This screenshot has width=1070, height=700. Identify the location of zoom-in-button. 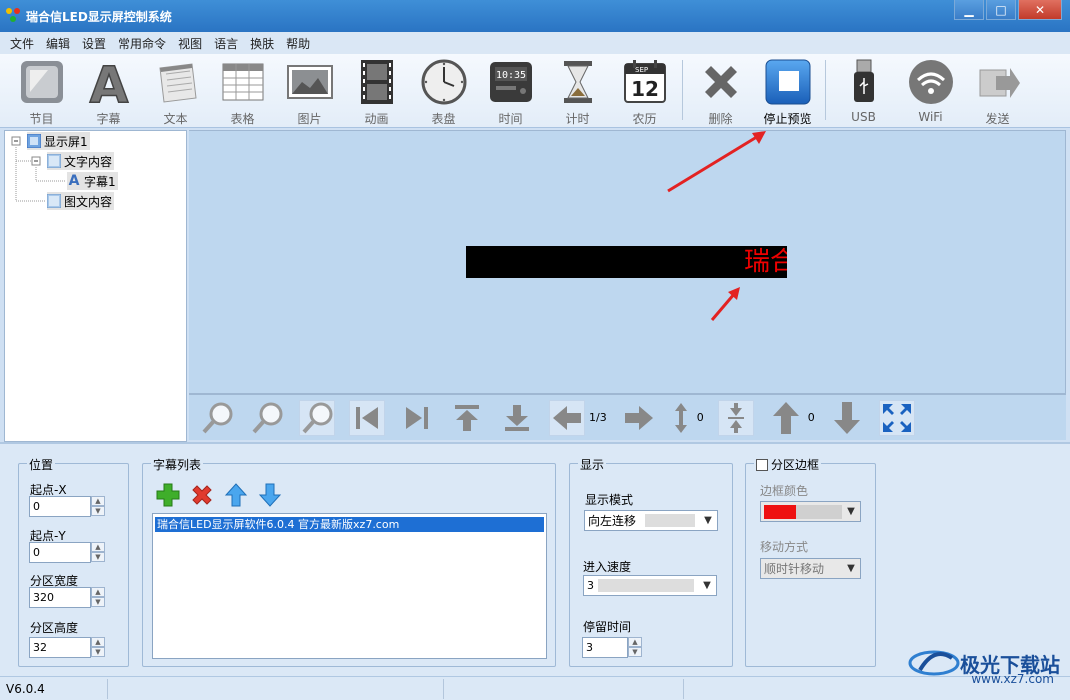
(217, 418).